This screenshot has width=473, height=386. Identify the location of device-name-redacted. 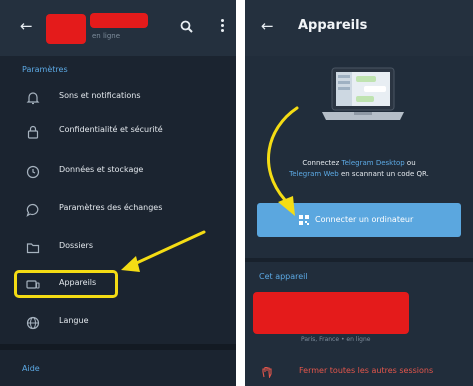
(331, 313).